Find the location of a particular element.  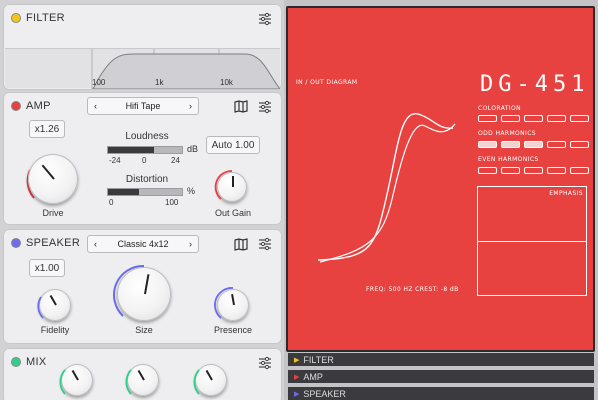

loudness-meter-fill is located at coordinates (131, 150).